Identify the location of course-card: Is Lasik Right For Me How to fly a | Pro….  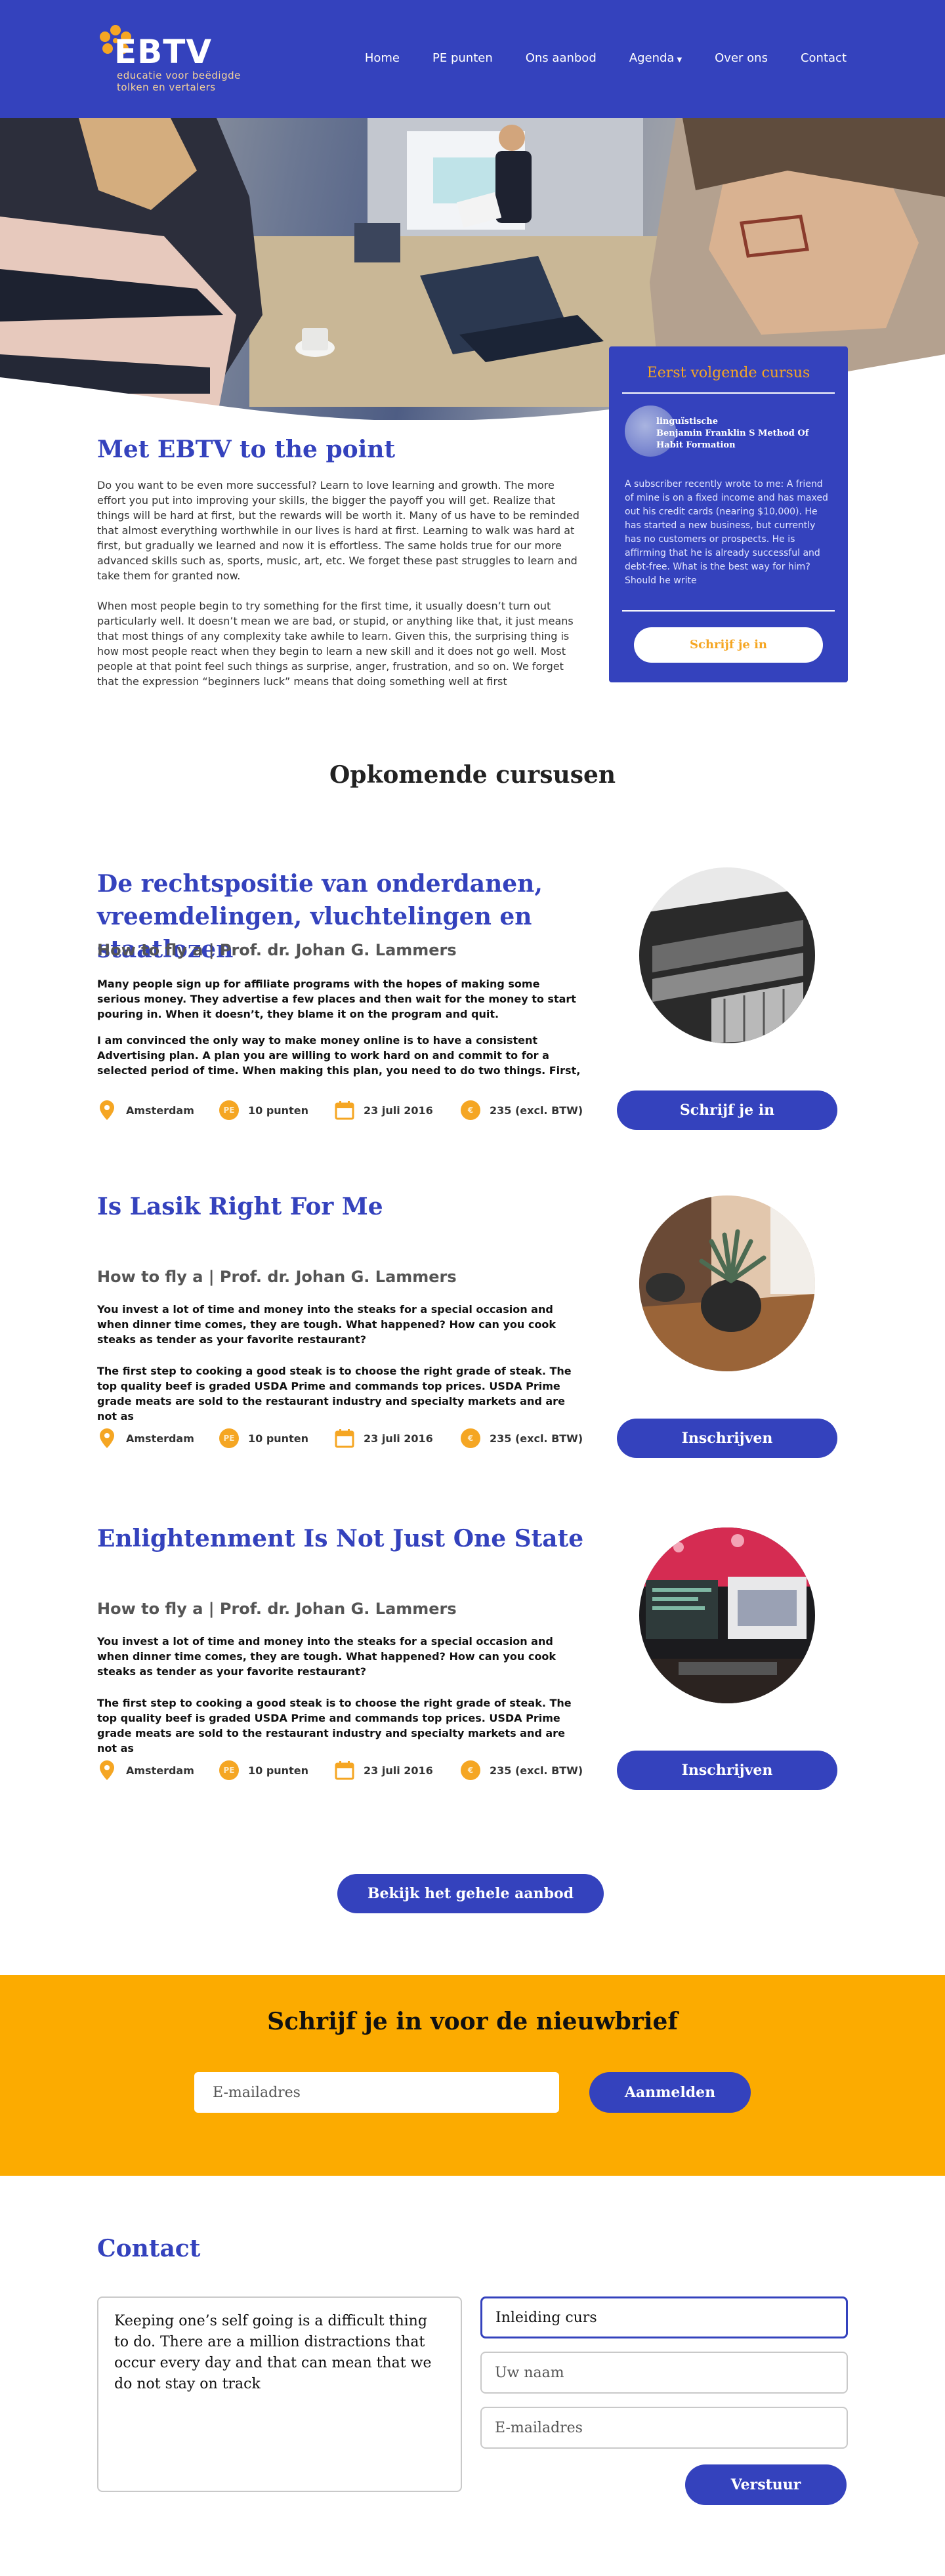
(472, 1339).